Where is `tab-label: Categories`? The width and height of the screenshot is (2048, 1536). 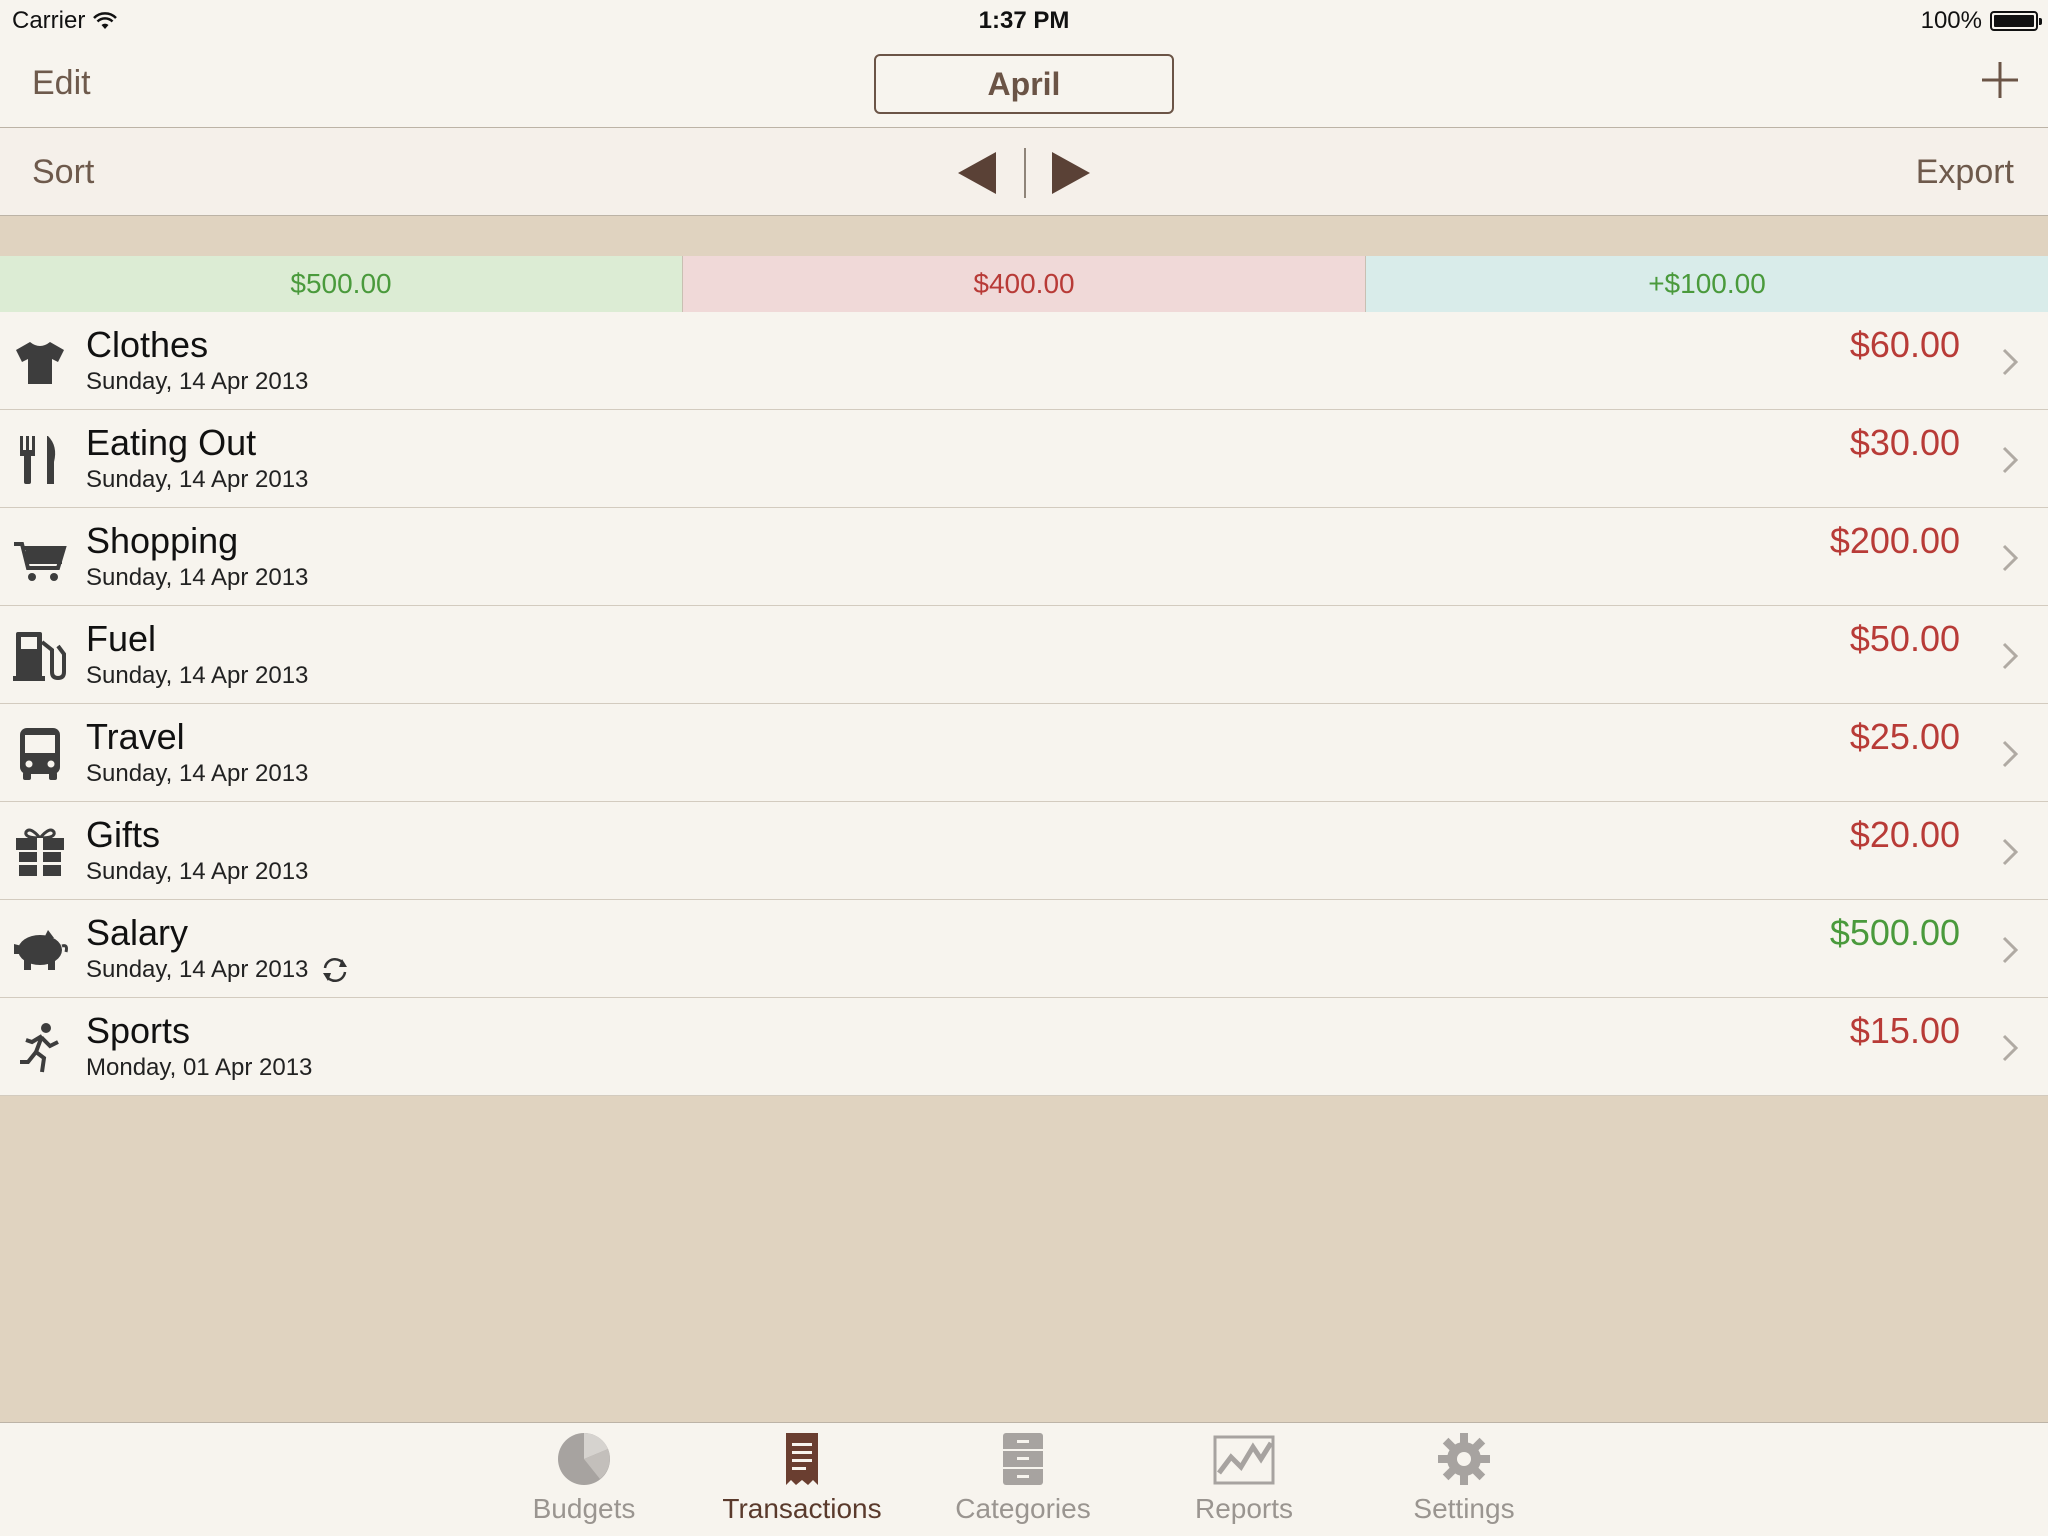 tab-label: Categories is located at coordinates (1023, 1508).